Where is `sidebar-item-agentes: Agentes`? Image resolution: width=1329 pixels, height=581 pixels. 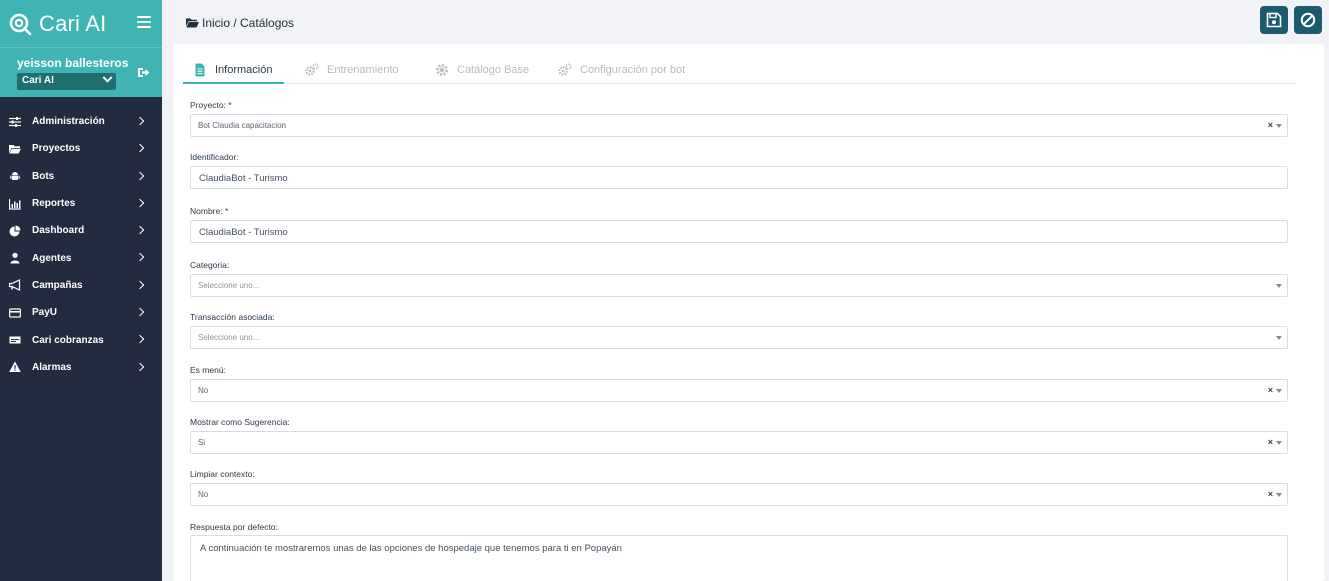
sidebar-item-agentes: Agentes is located at coordinates (81, 257).